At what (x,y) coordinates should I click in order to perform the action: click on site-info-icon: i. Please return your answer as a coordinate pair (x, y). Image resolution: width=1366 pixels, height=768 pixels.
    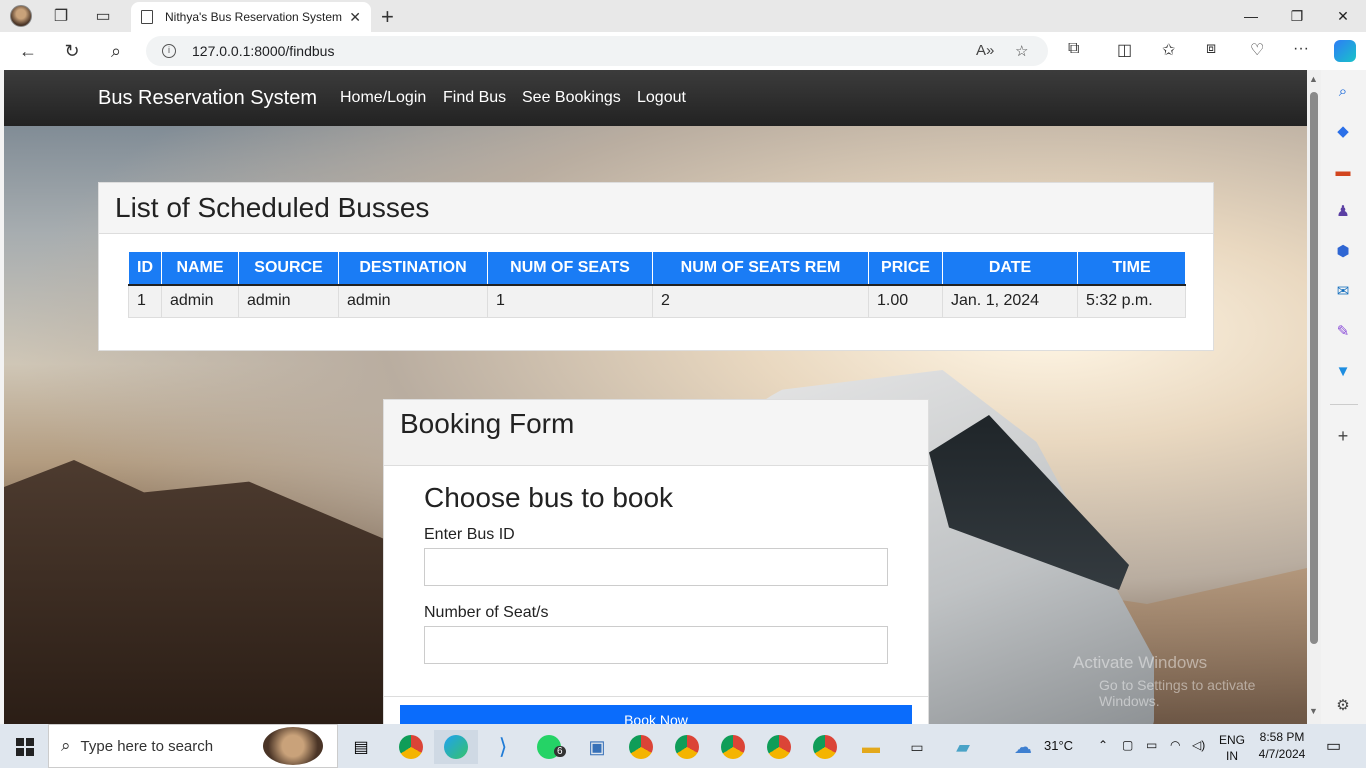
    Looking at the image, I should click on (169, 51).